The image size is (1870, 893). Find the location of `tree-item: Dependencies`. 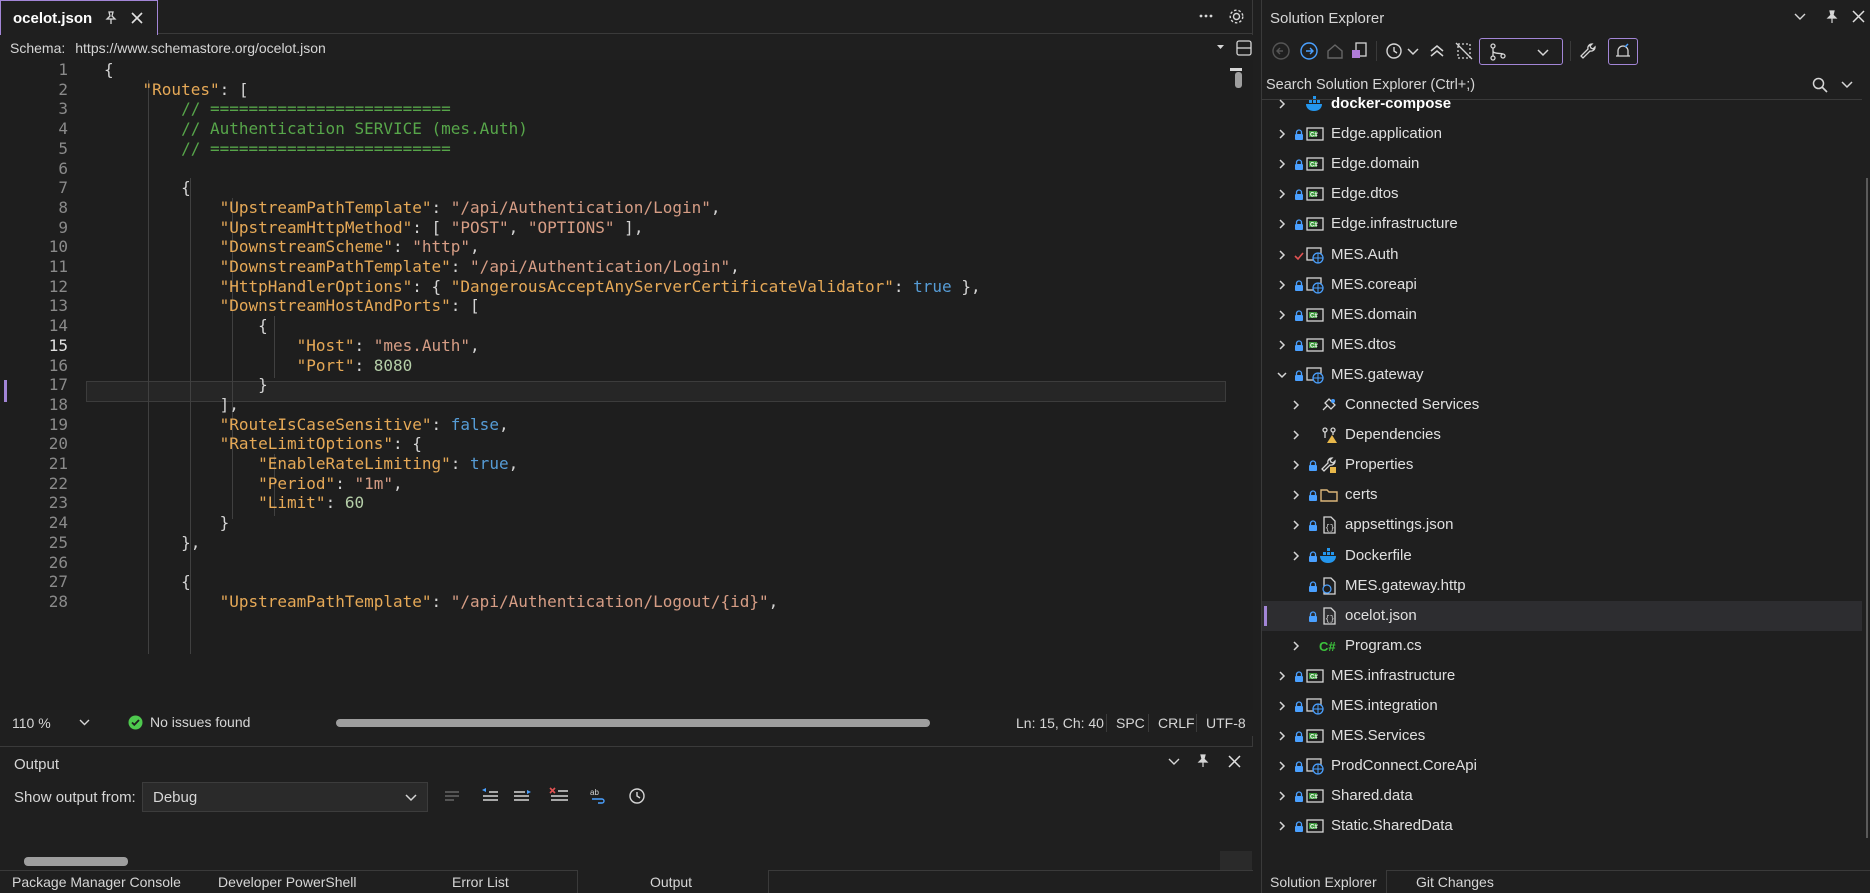

tree-item: Dependencies is located at coordinates (1562, 435).